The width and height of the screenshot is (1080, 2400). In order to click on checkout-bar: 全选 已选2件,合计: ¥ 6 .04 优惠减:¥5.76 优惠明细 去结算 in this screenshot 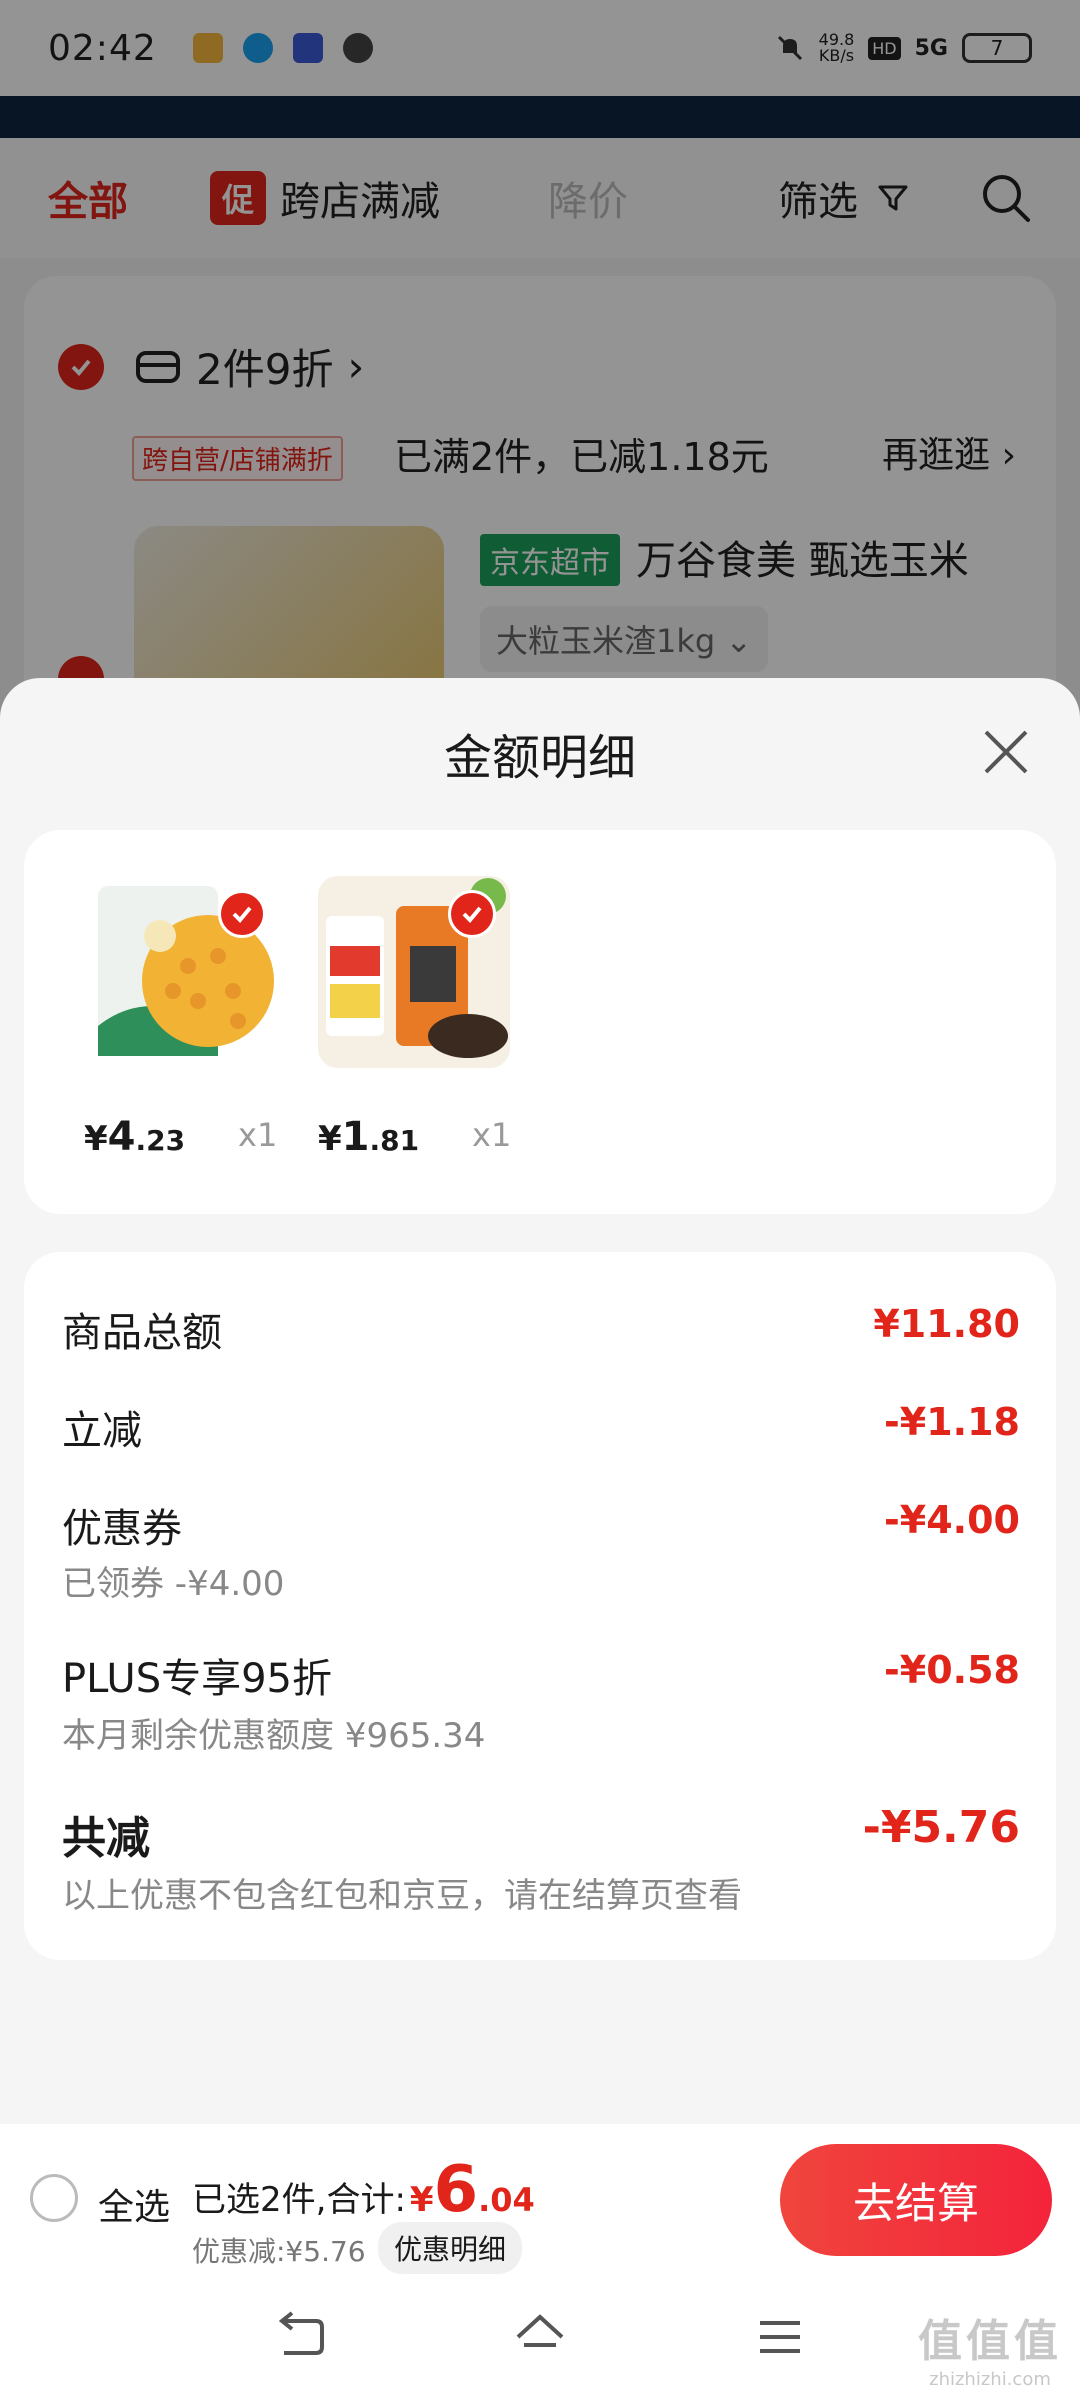, I will do `click(540, 2199)`.